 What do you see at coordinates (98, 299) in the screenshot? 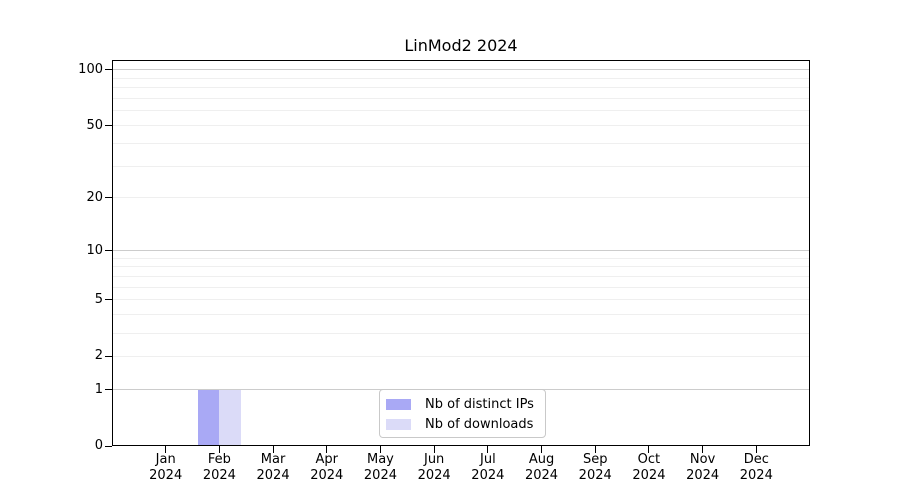
I see `y-tick-label: 5` at bounding box center [98, 299].